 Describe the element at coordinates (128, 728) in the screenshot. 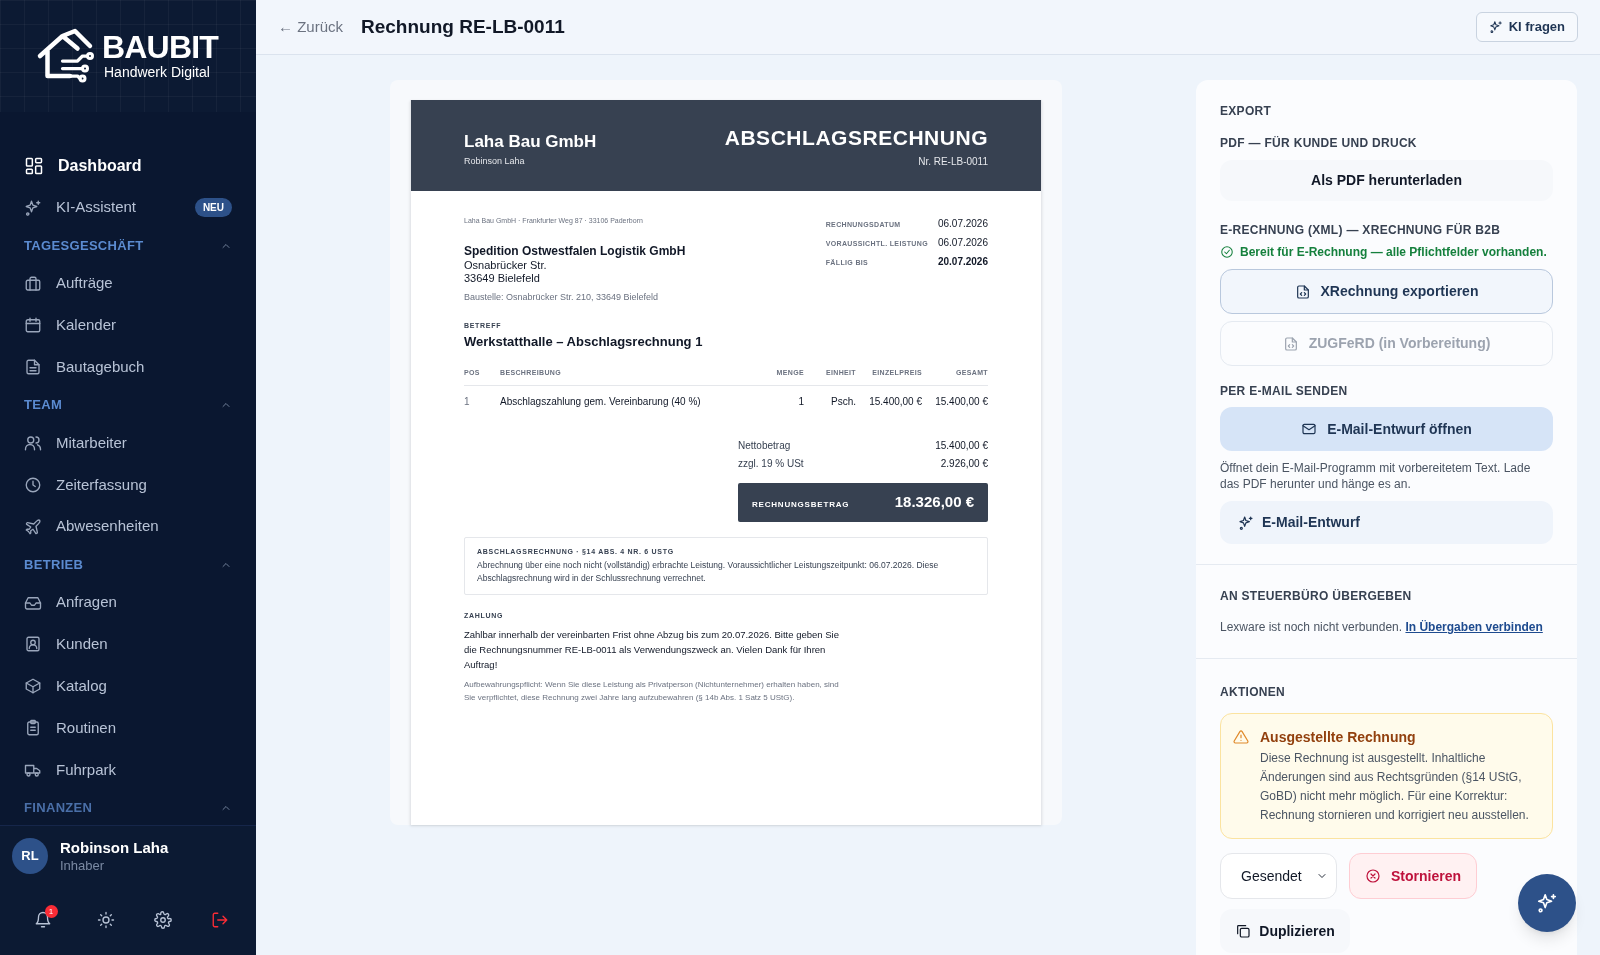

I see `nav-item: Routinen` at that location.